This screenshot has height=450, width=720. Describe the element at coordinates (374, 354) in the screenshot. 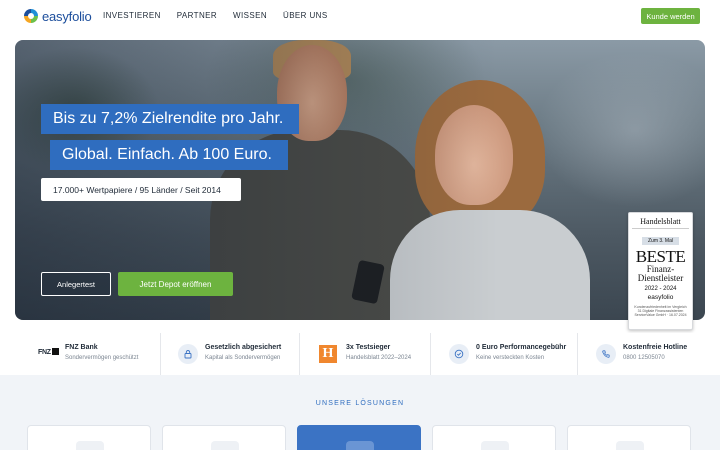

I see `trust-item-testsieger: H 3x Testsieger Handelsblatt 2022–2024` at that location.